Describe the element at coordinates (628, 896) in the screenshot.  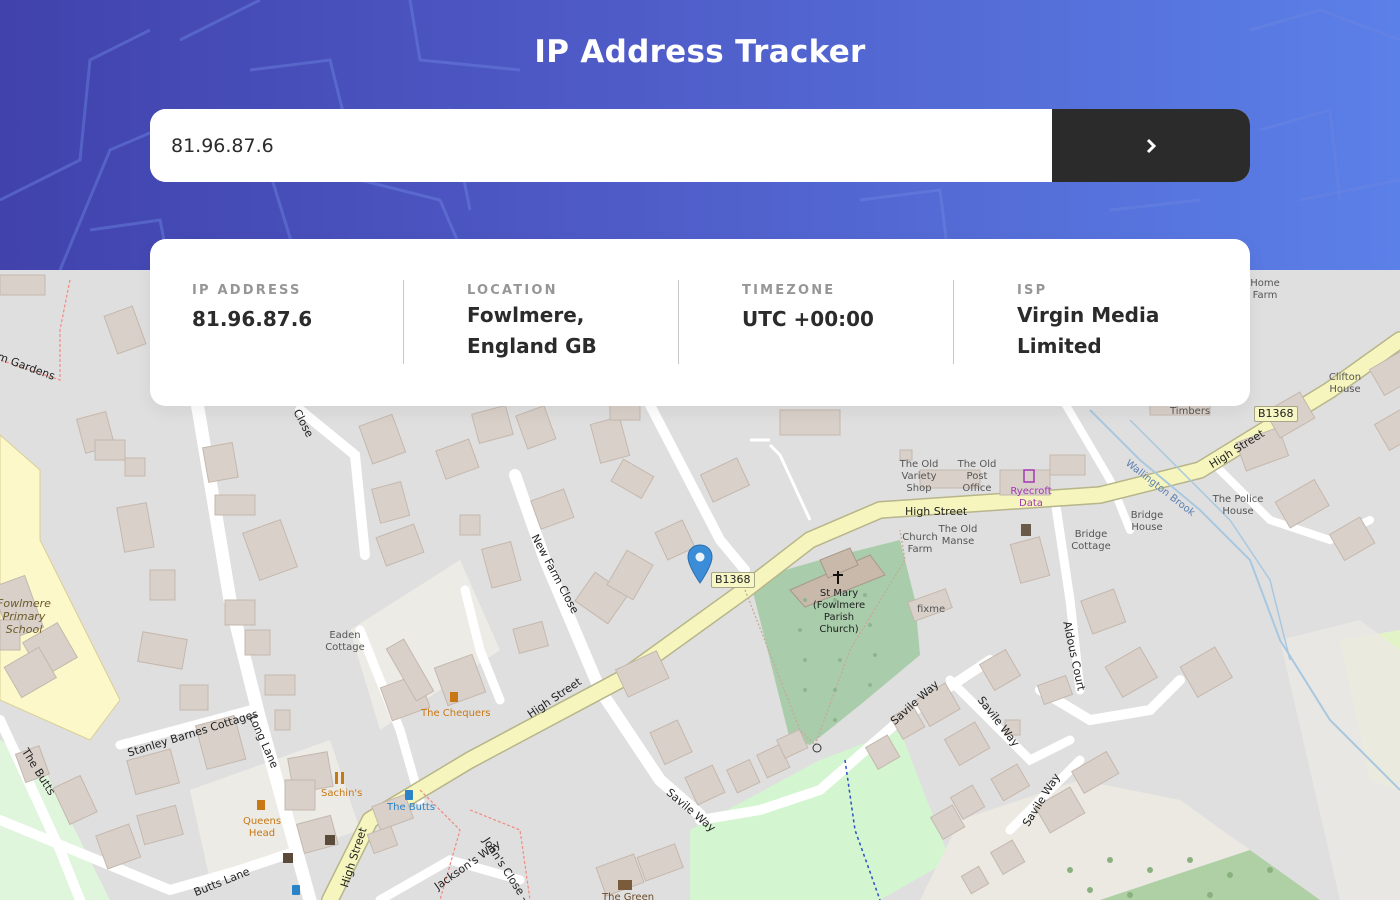
I see `map-label-the-green: The Green` at that location.